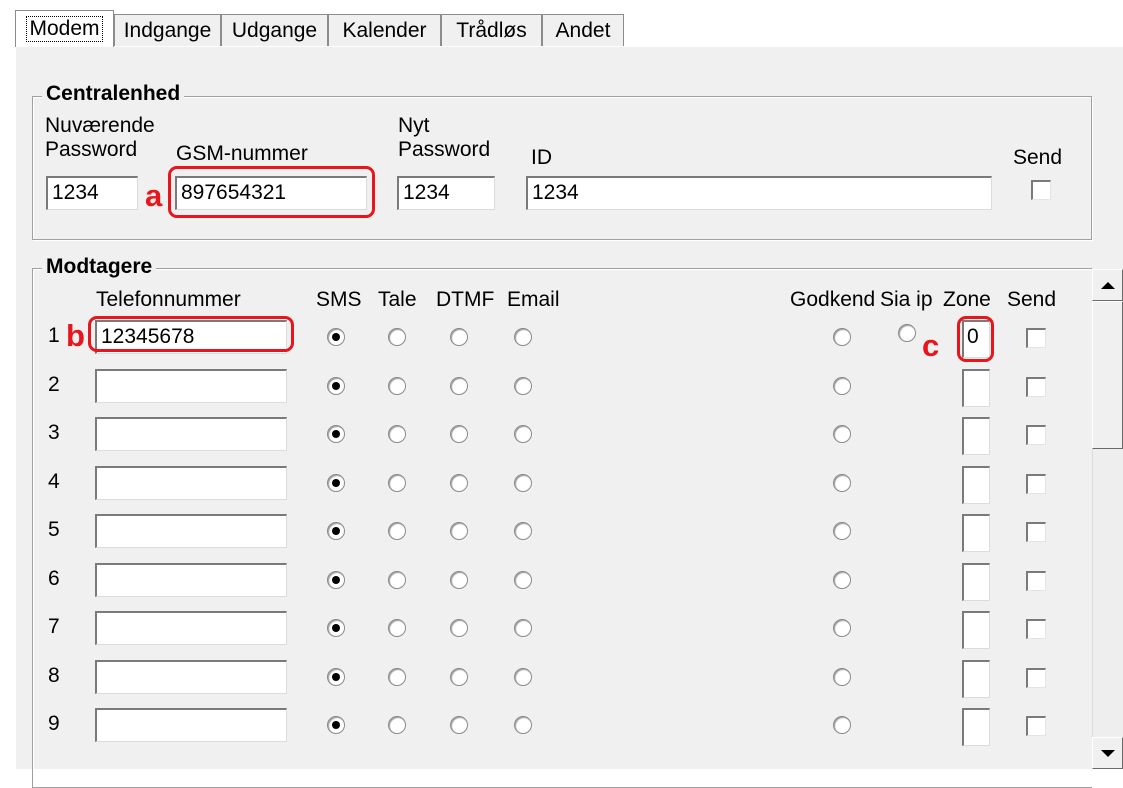  I want to click on tab-tradlos: Trådløs, so click(491, 30).